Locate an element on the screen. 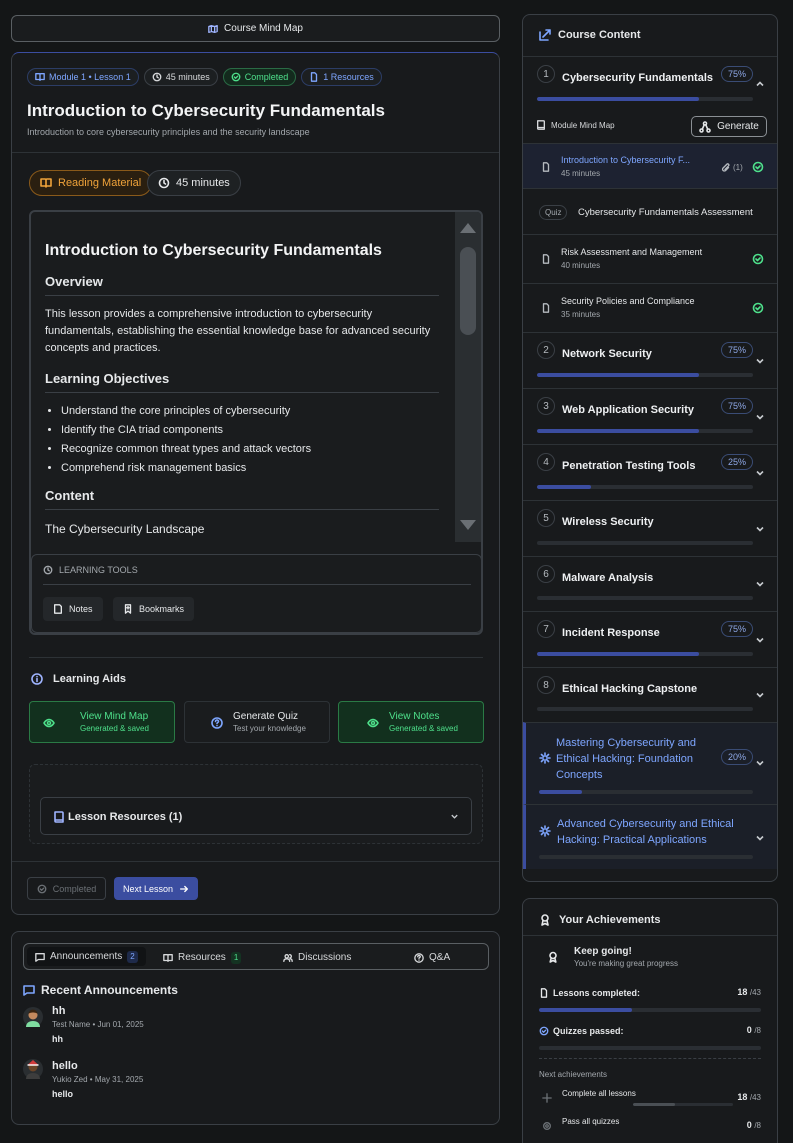 Image resolution: width=793 pixels, height=1143 pixels. lessons-completed-label: Lessons completed: is located at coordinates (597, 993).